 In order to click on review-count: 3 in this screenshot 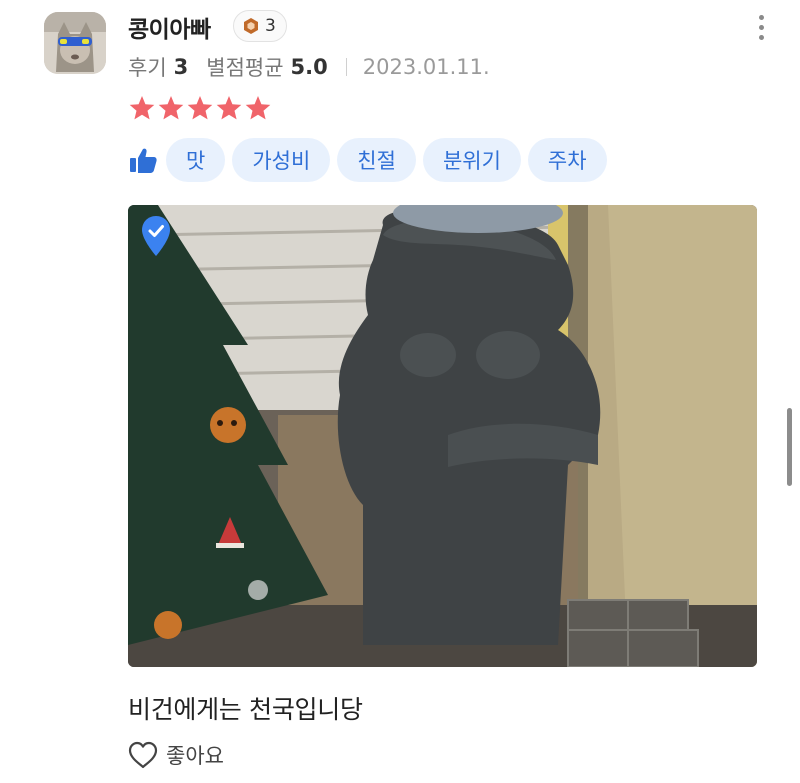, I will do `click(181, 67)`.